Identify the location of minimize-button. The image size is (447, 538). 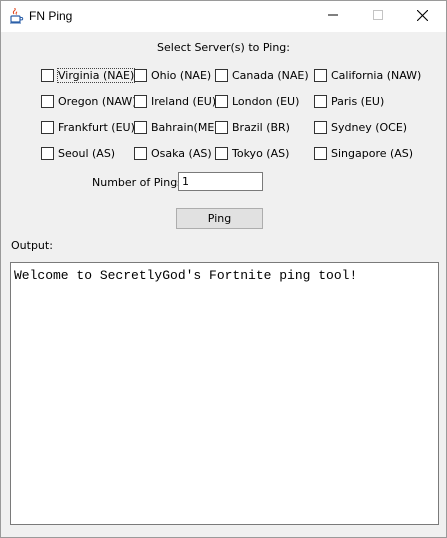
(332, 16).